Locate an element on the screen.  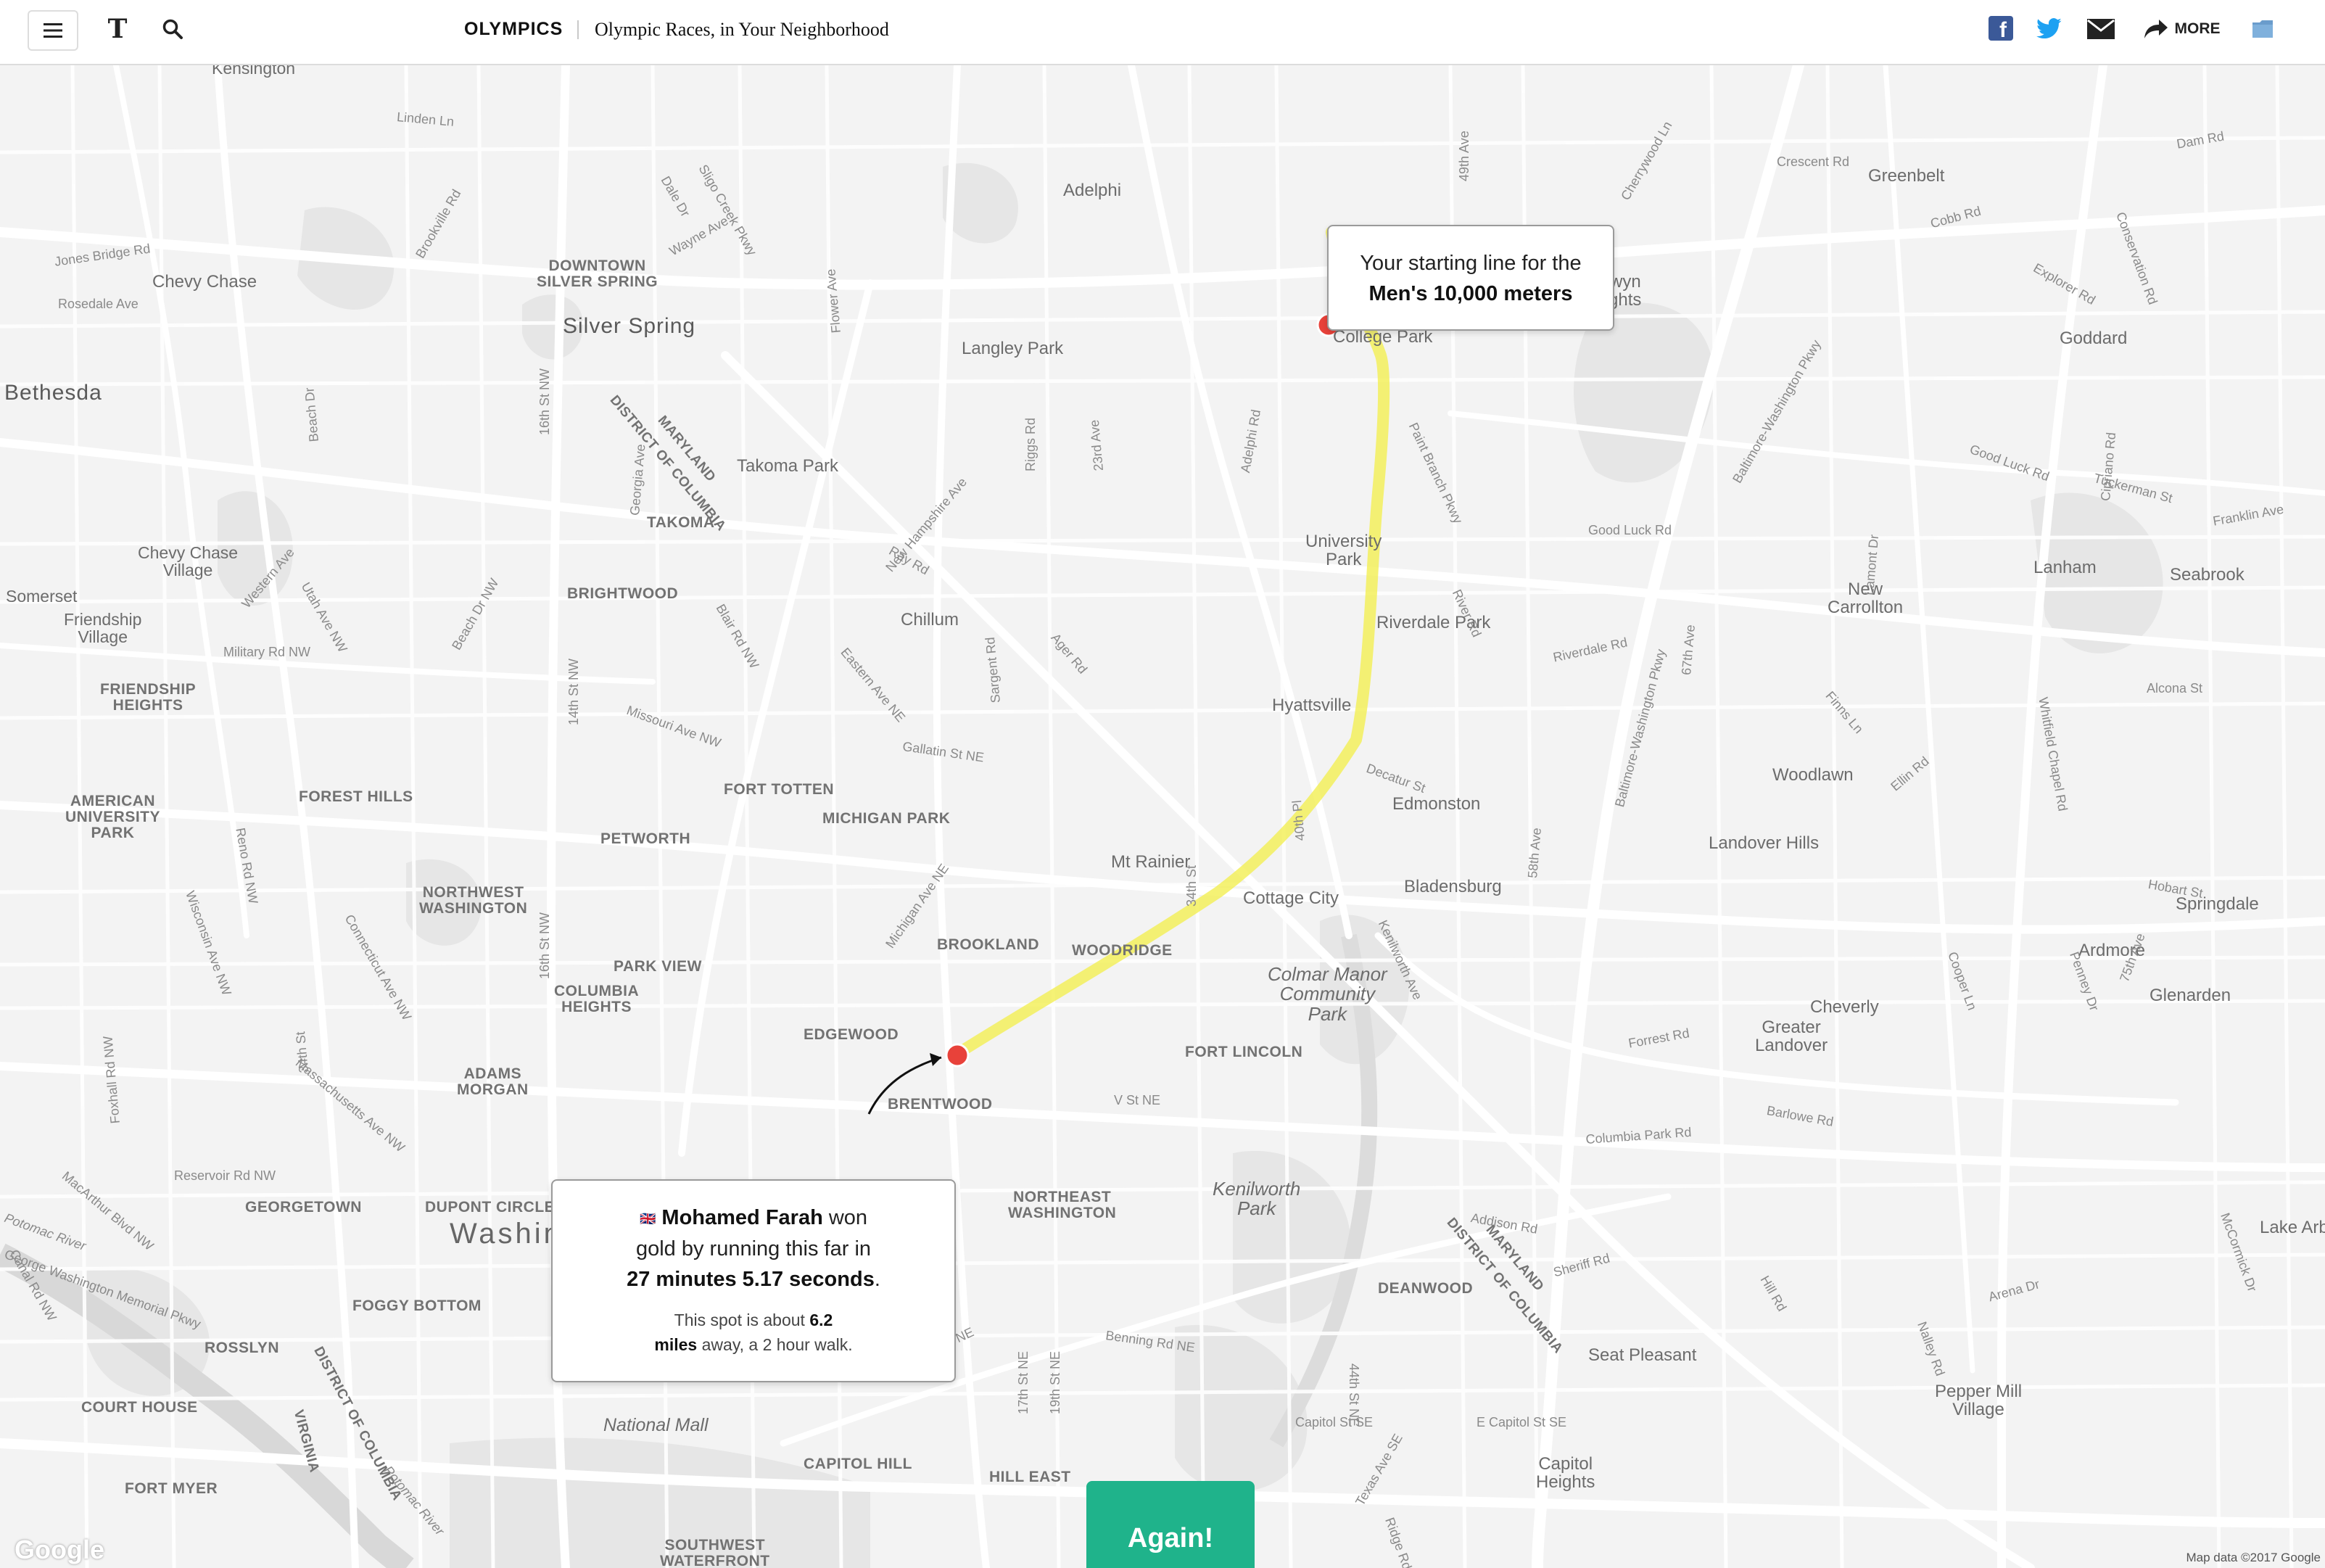
save-icon is located at coordinates (2262, 29).